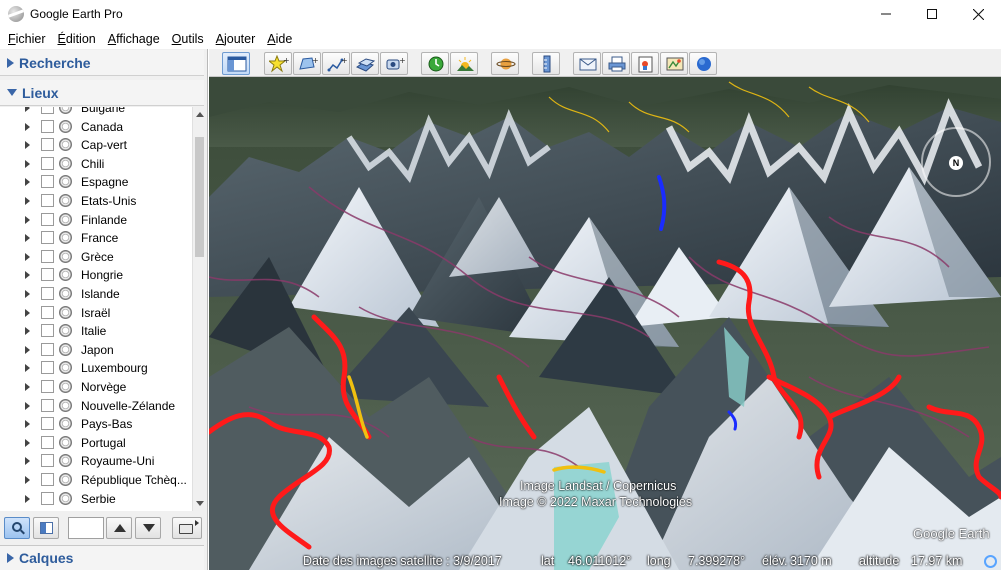 This screenshot has height=570, width=1001. Describe the element at coordinates (505, 63) in the screenshot. I see `planets-button` at that location.